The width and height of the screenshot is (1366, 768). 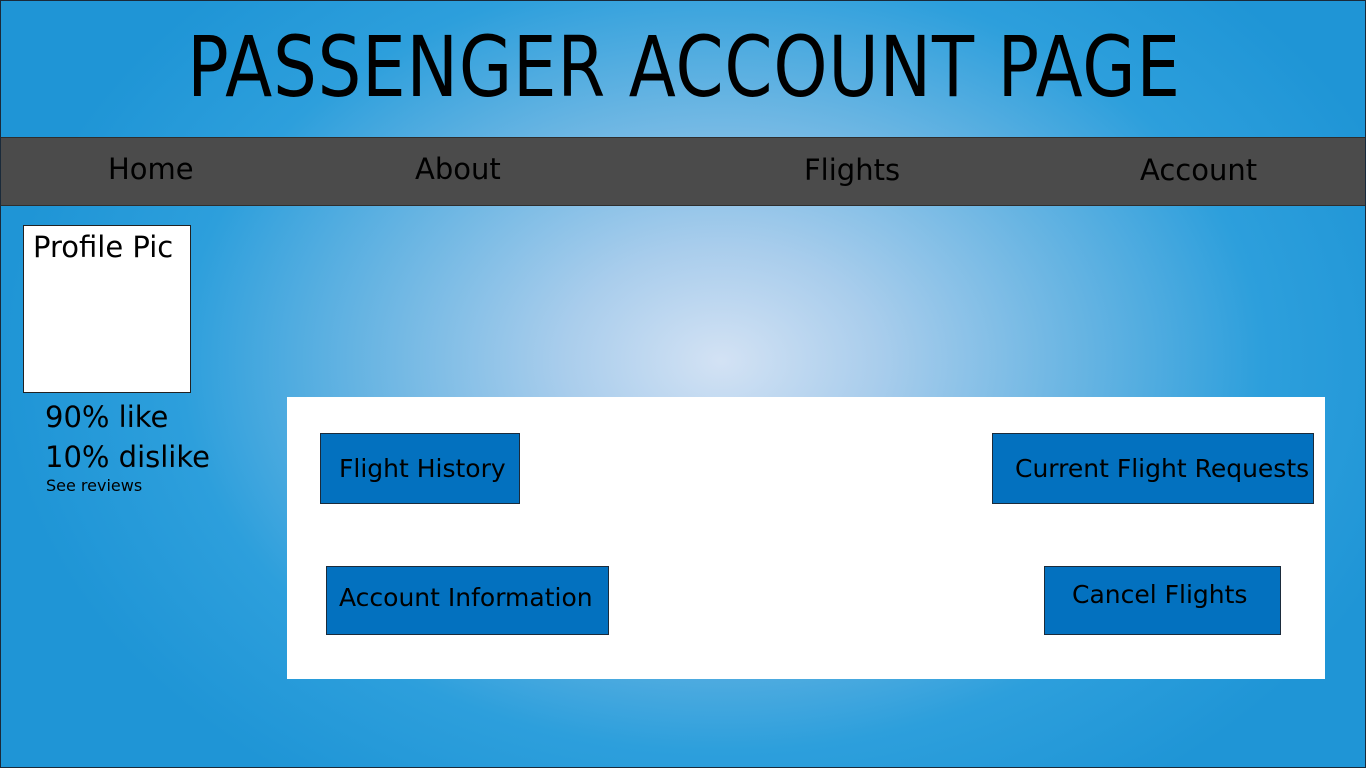 What do you see at coordinates (107, 417) in the screenshot?
I see `like-percentage: 90% like` at bounding box center [107, 417].